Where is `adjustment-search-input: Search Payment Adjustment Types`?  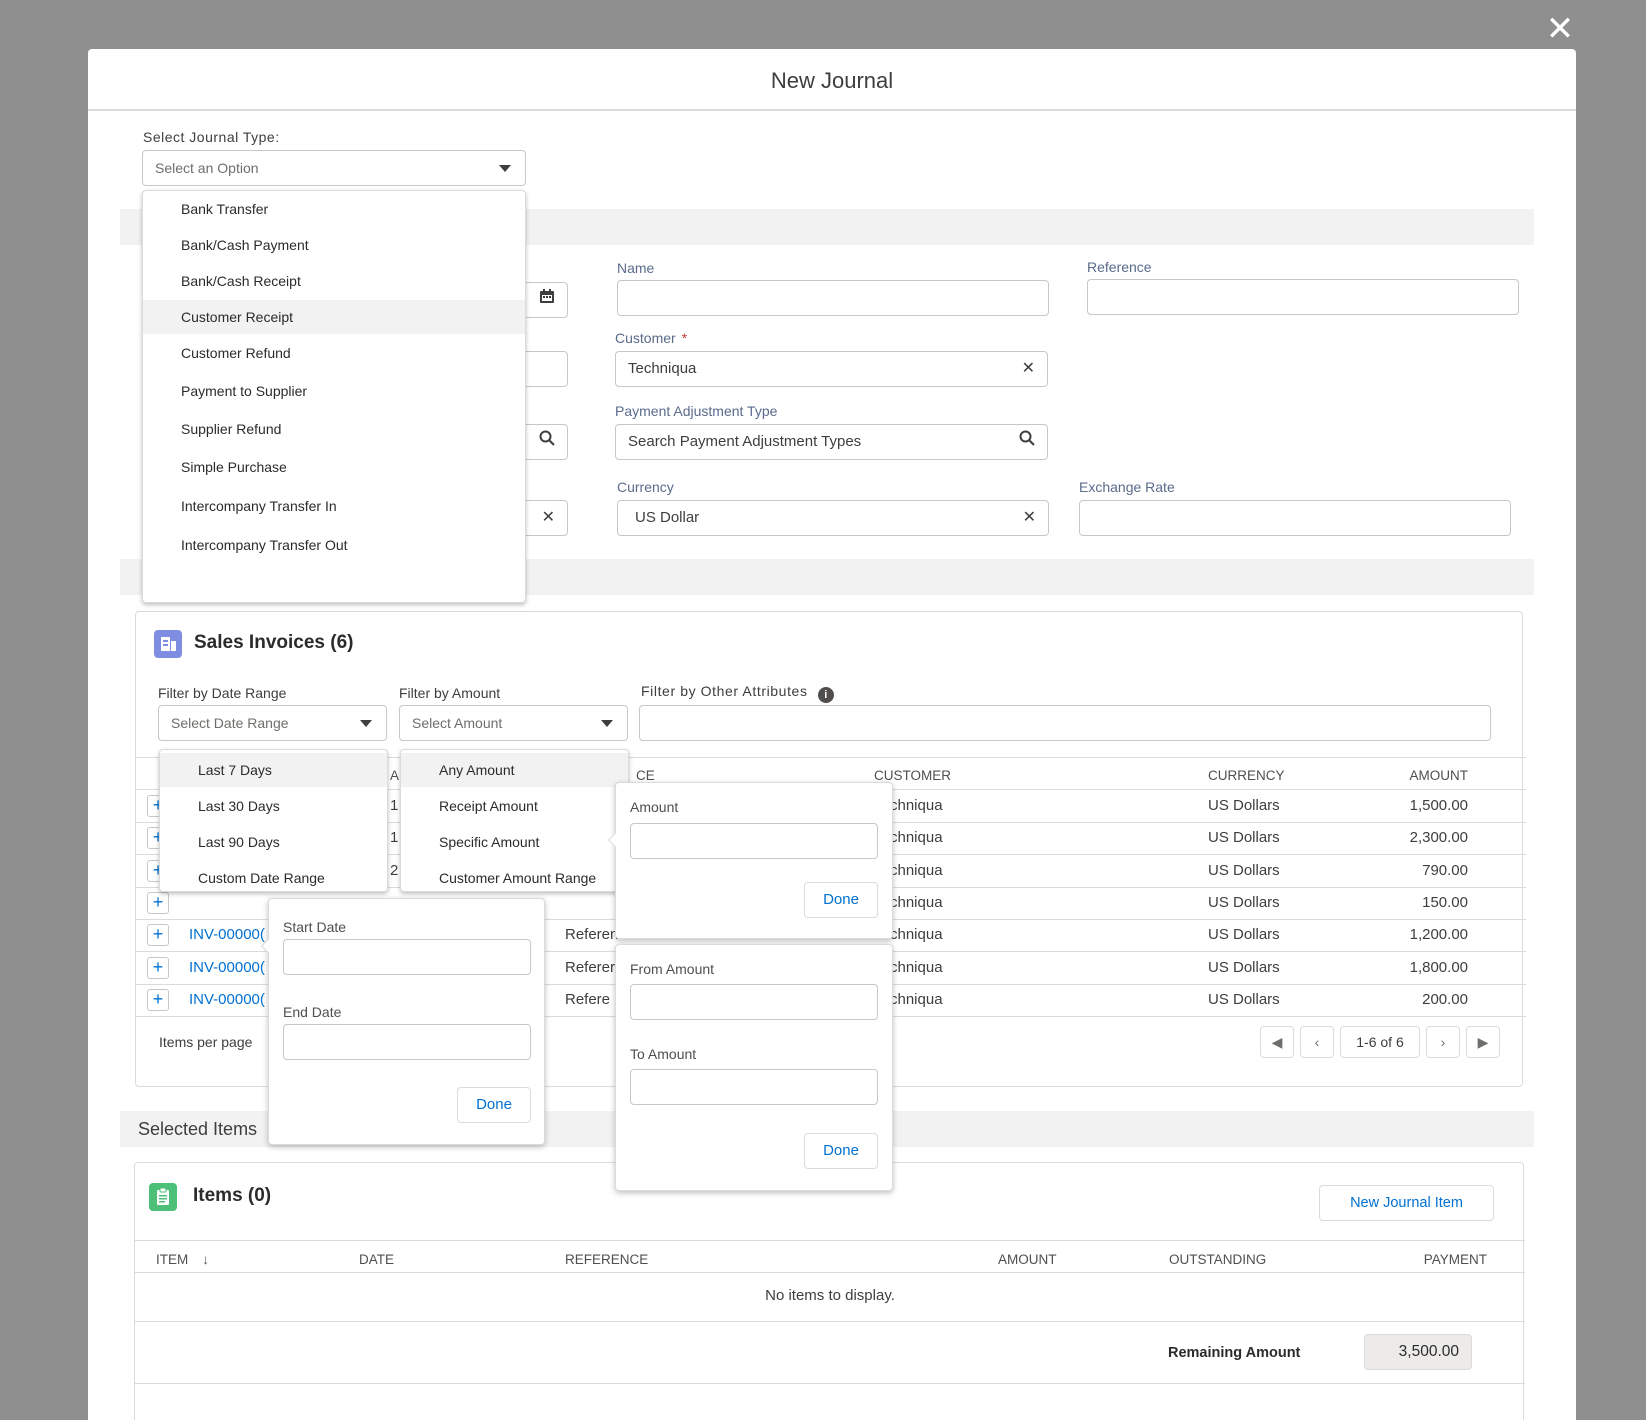 adjustment-search-input: Search Payment Adjustment Types is located at coordinates (831, 442).